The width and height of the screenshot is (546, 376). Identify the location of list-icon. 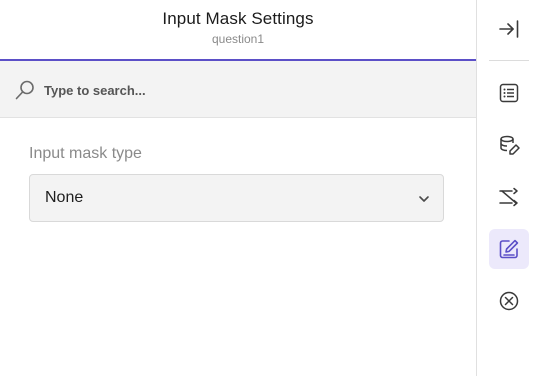
(509, 93).